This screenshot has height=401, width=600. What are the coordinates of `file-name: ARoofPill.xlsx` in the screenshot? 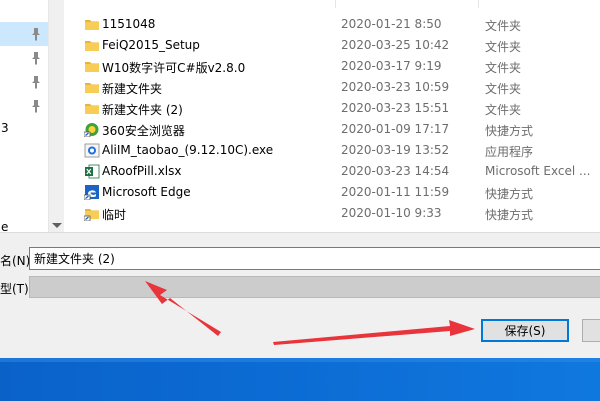 It's located at (142, 171).